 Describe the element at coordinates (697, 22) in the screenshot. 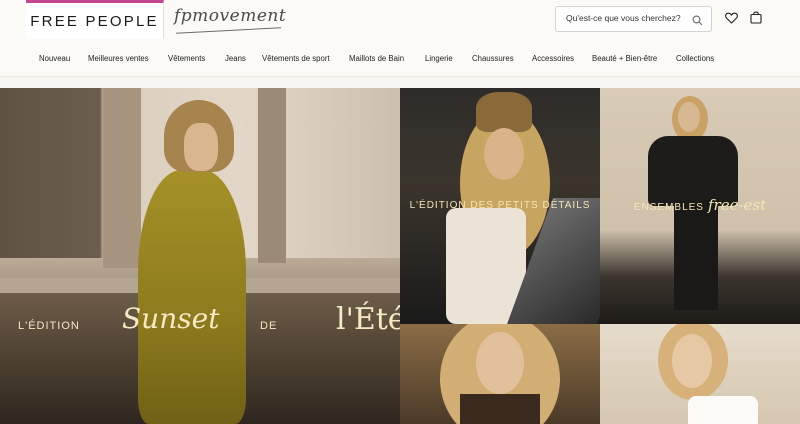

I see `search-icon` at that location.